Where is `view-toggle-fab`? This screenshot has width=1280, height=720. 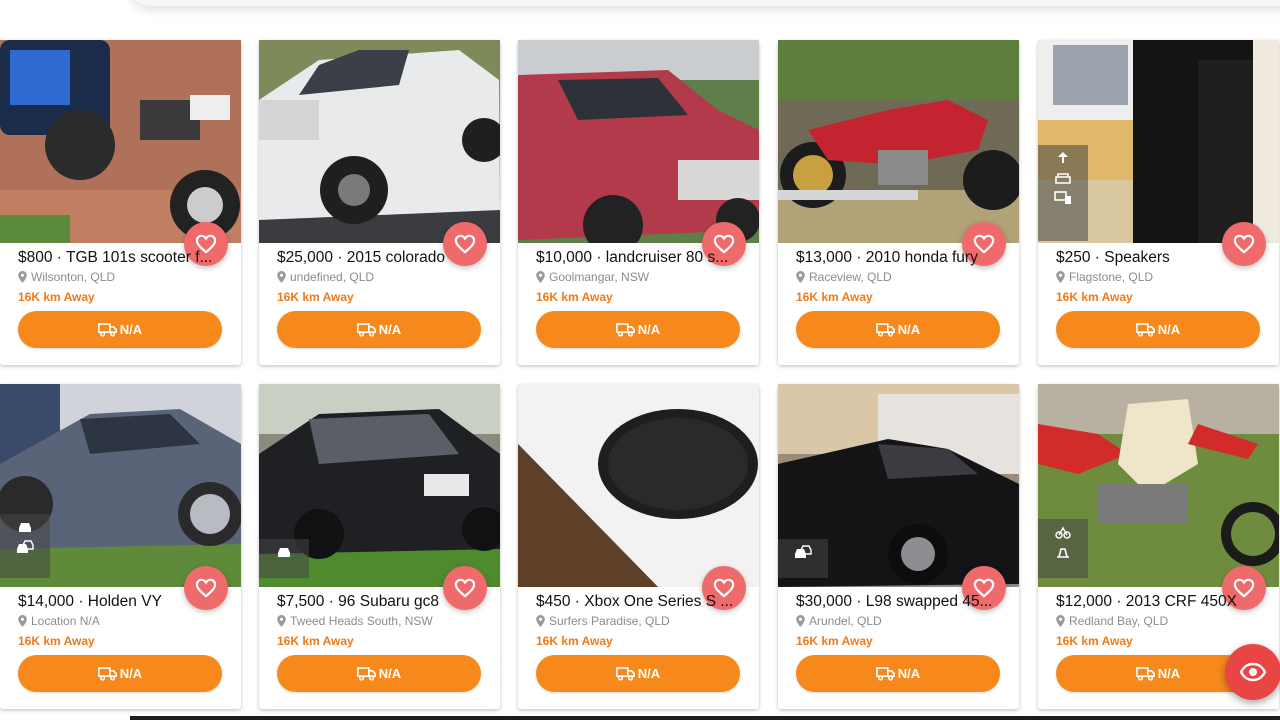
view-toggle-fab is located at coordinates (1252, 672).